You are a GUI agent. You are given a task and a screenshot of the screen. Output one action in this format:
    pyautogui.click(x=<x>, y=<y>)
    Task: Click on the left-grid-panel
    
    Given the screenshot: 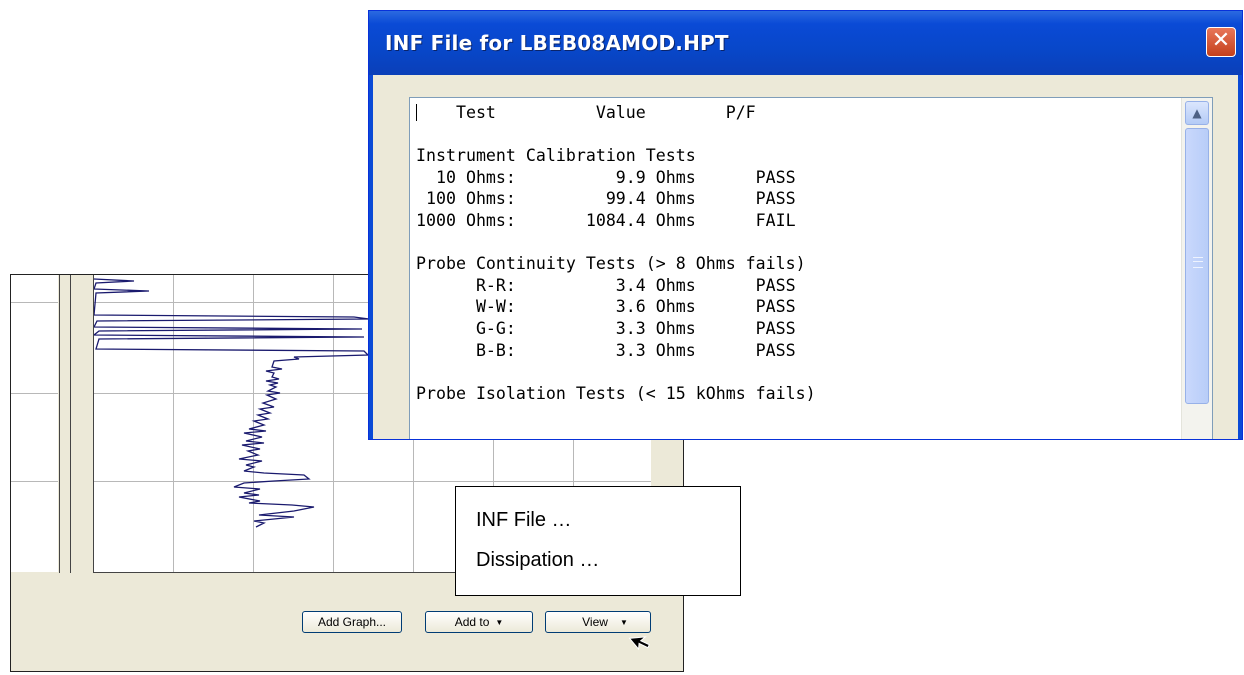 What is the action you would take?
    pyautogui.click(x=34, y=423)
    